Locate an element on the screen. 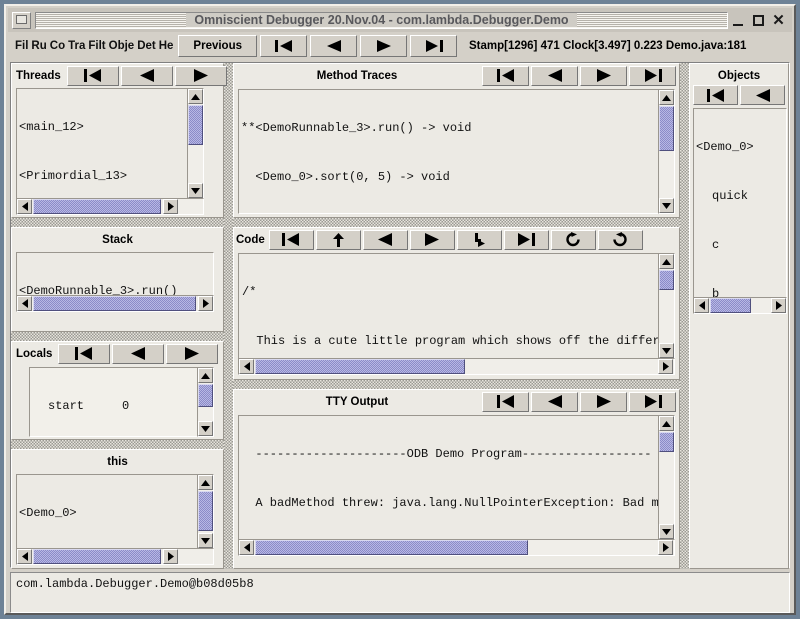 The width and height of the screenshot is (800, 619). menu-item-trace: Tra is located at coordinates (76, 46).